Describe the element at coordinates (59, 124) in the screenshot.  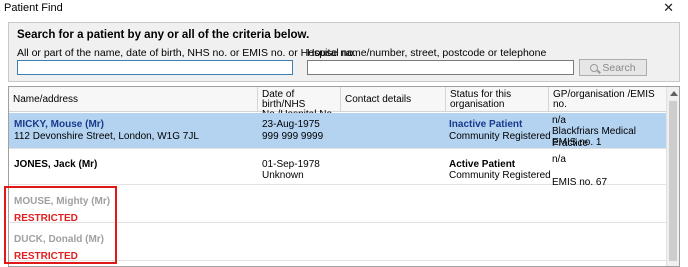
I see `patient-name: MICKY, Mouse (Mr)` at that location.